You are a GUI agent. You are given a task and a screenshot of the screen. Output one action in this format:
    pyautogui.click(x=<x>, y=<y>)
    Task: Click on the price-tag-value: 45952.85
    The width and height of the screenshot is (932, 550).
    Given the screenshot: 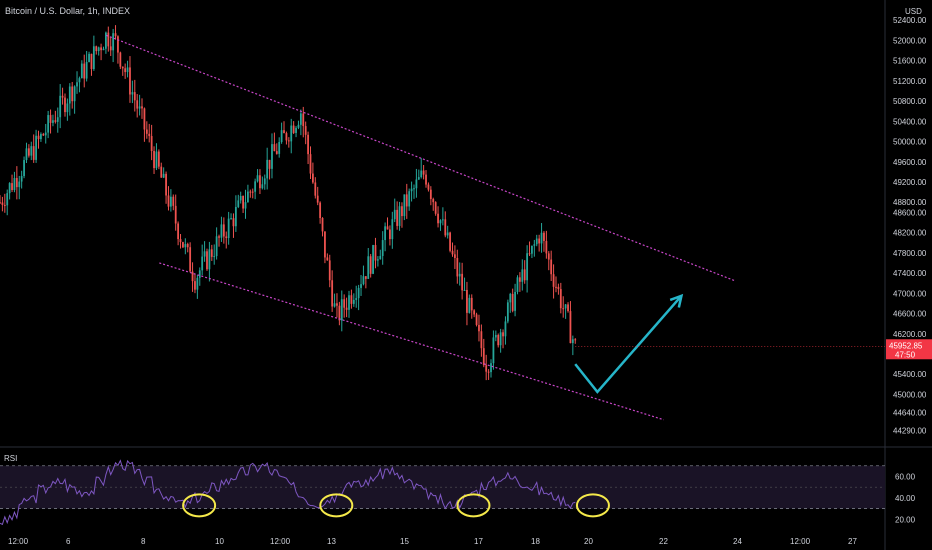 What is the action you would take?
    pyautogui.click(x=906, y=345)
    